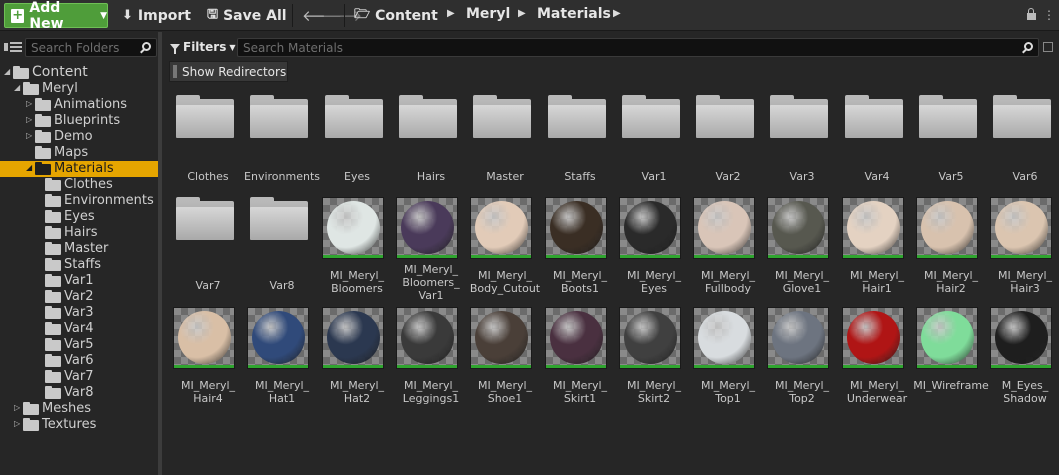 Image resolution: width=1059 pixels, height=475 pixels. I want to click on toggle-sources-icon, so click(13, 47).